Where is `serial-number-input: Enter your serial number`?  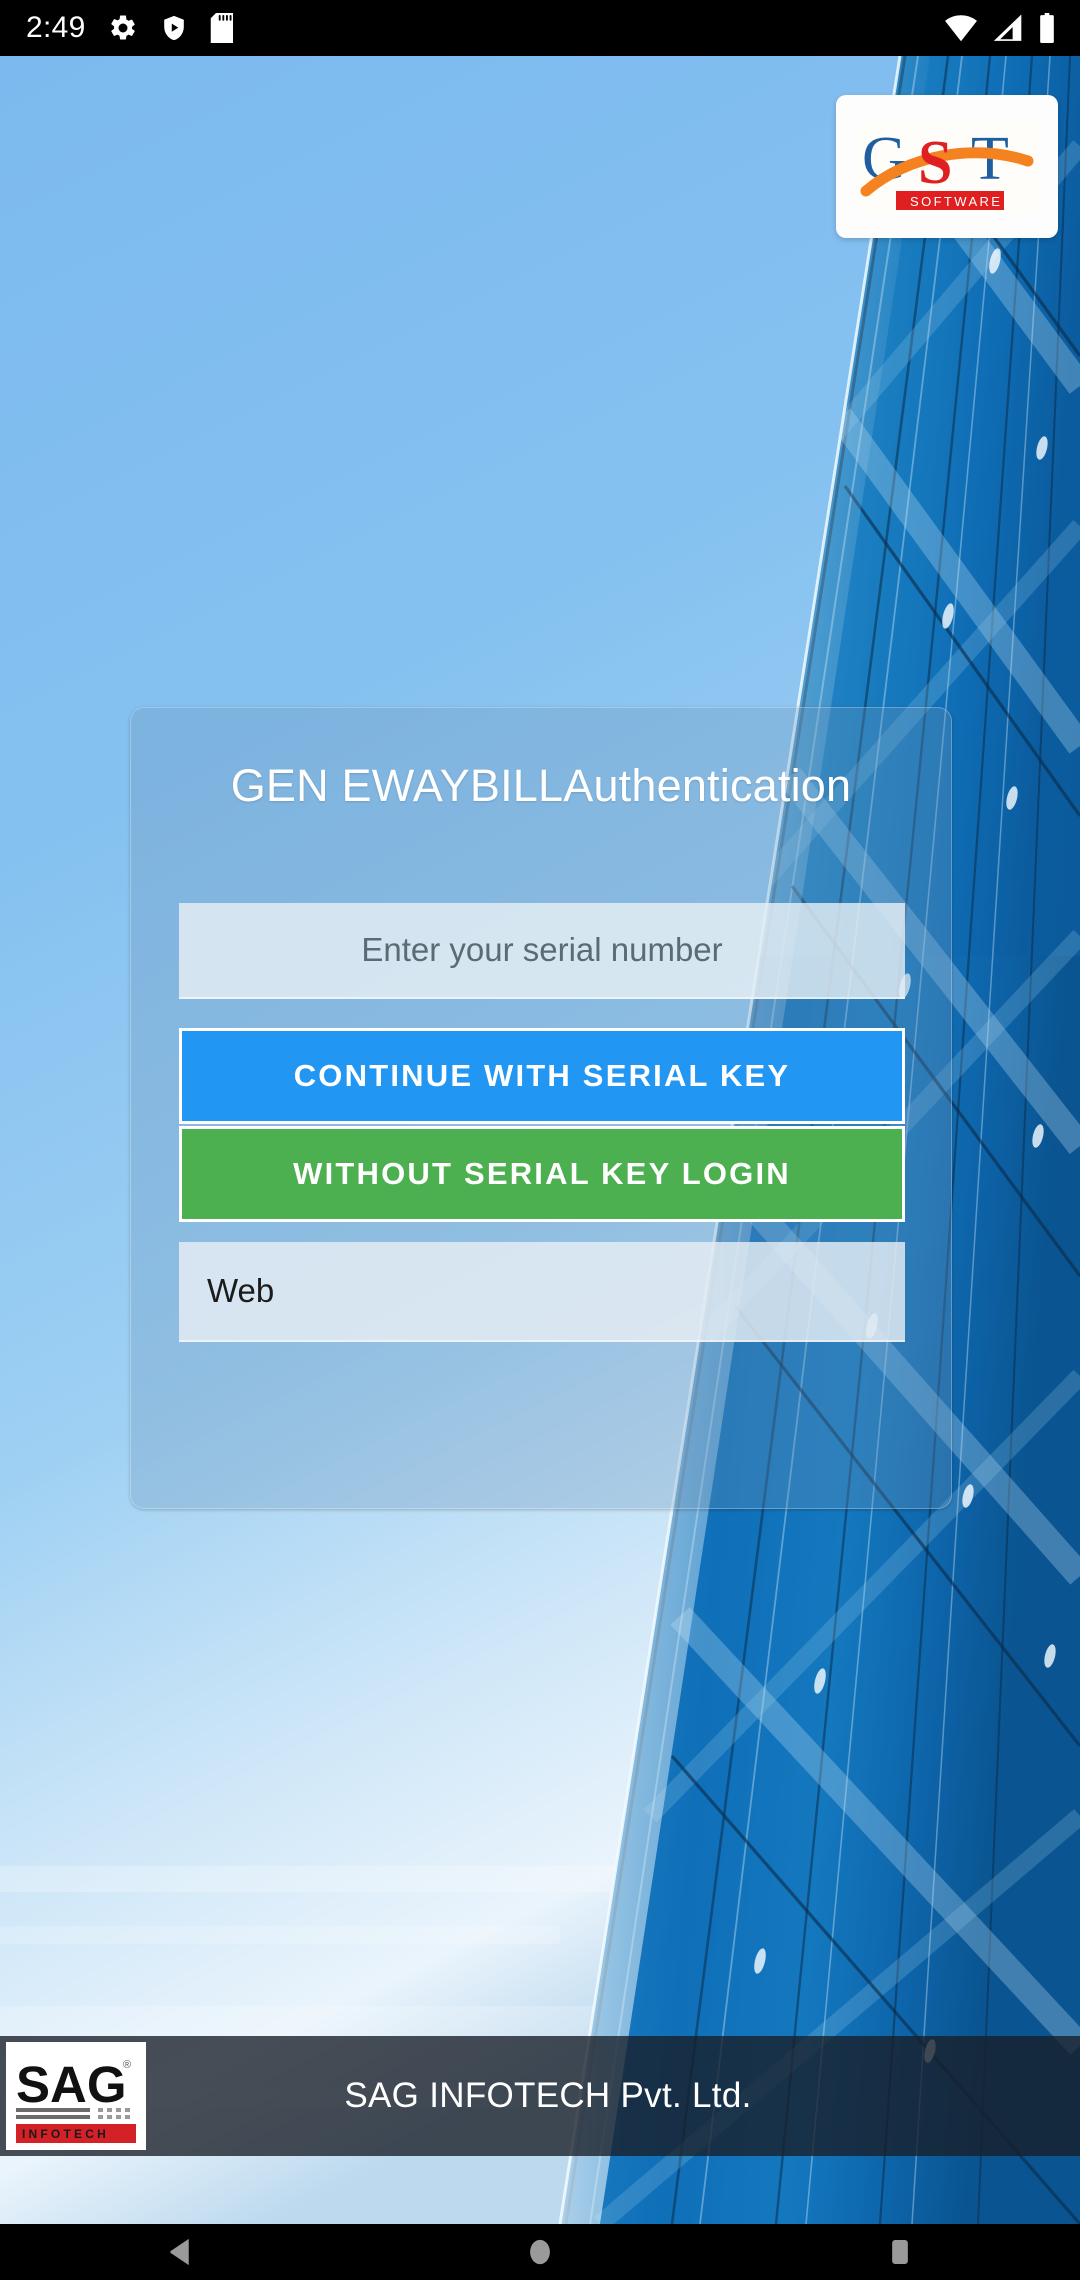 serial-number-input: Enter your serial number is located at coordinates (542, 951).